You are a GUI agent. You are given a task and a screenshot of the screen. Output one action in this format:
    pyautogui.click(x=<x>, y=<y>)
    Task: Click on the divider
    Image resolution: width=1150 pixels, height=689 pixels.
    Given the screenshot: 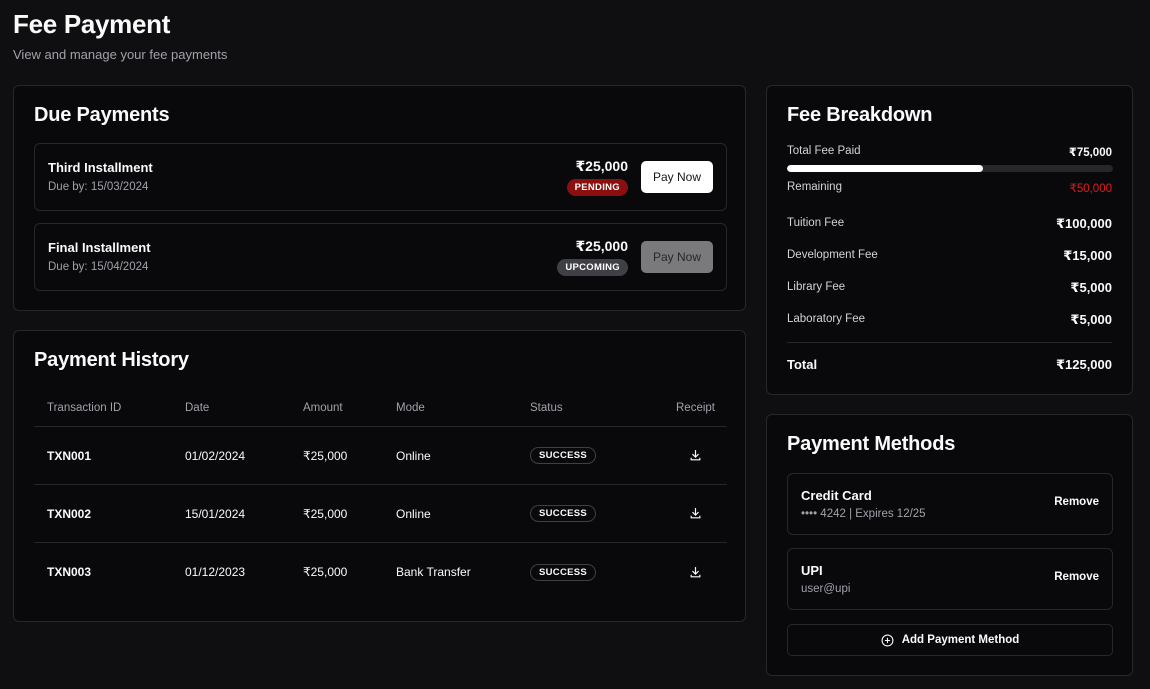 What is the action you would take?
    pyautogui.click(x=949, y=342)
    